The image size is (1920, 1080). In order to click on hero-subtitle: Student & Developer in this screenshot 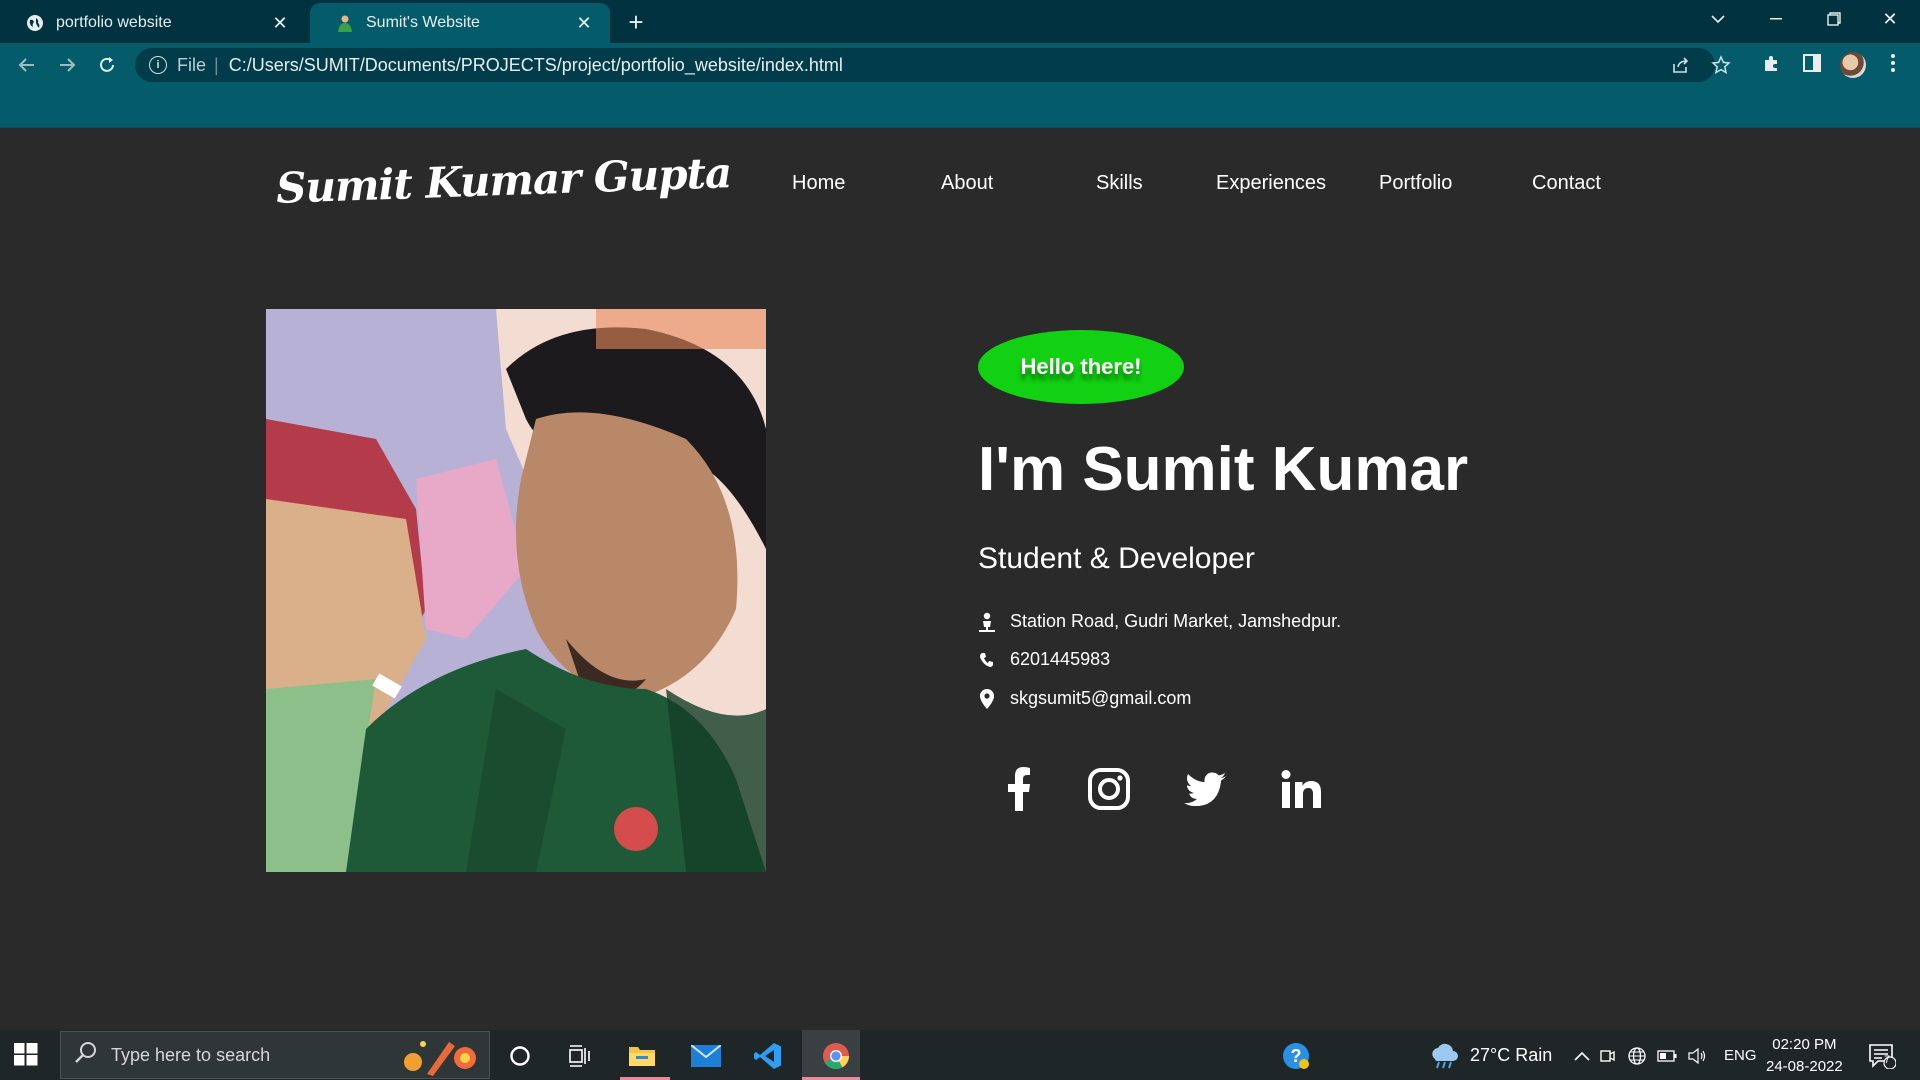, I will do `click(1116, 558)`.